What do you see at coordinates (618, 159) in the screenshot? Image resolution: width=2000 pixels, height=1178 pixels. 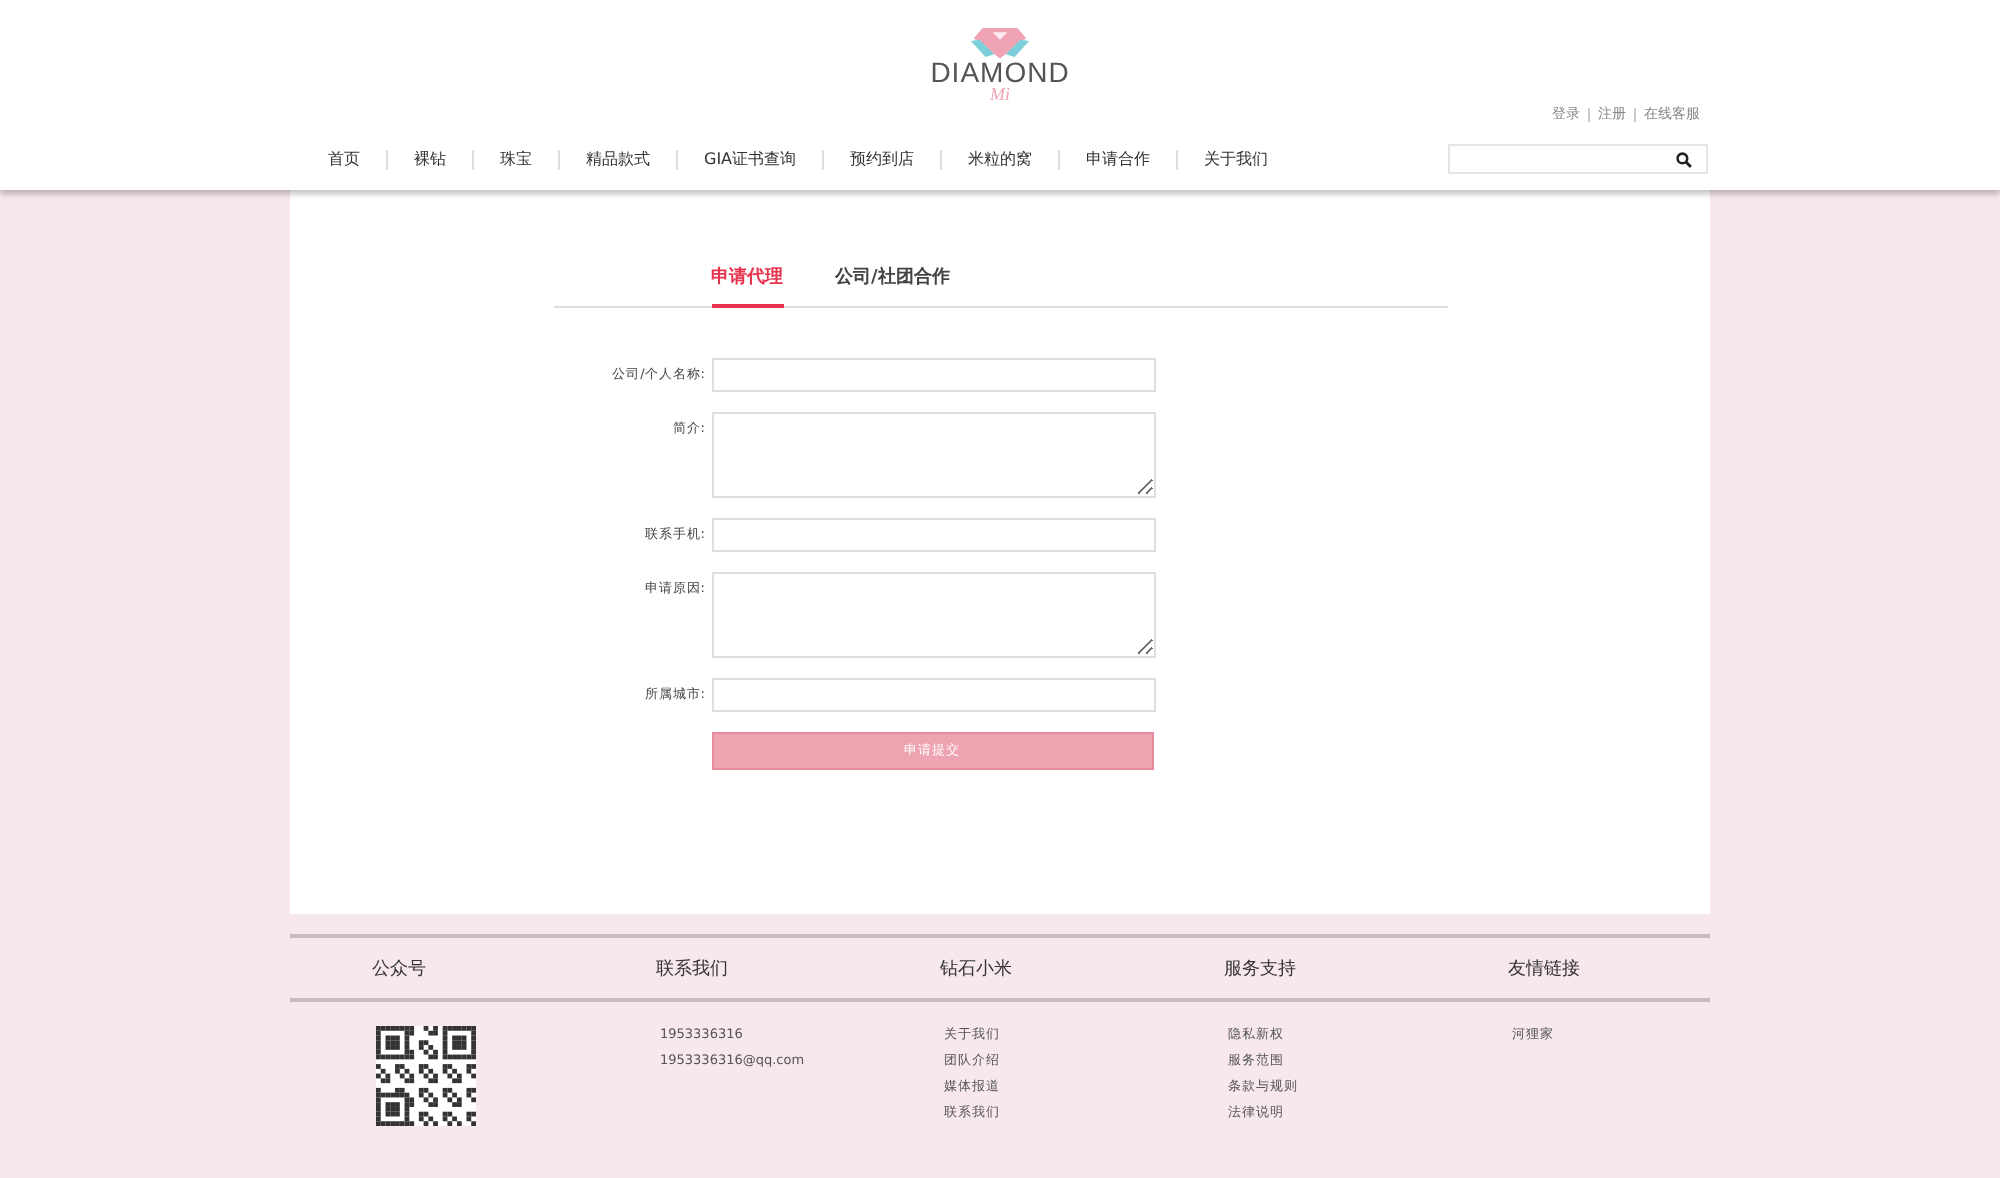 I see `nav-item: 精品款式` at bounding box center [618, 159].